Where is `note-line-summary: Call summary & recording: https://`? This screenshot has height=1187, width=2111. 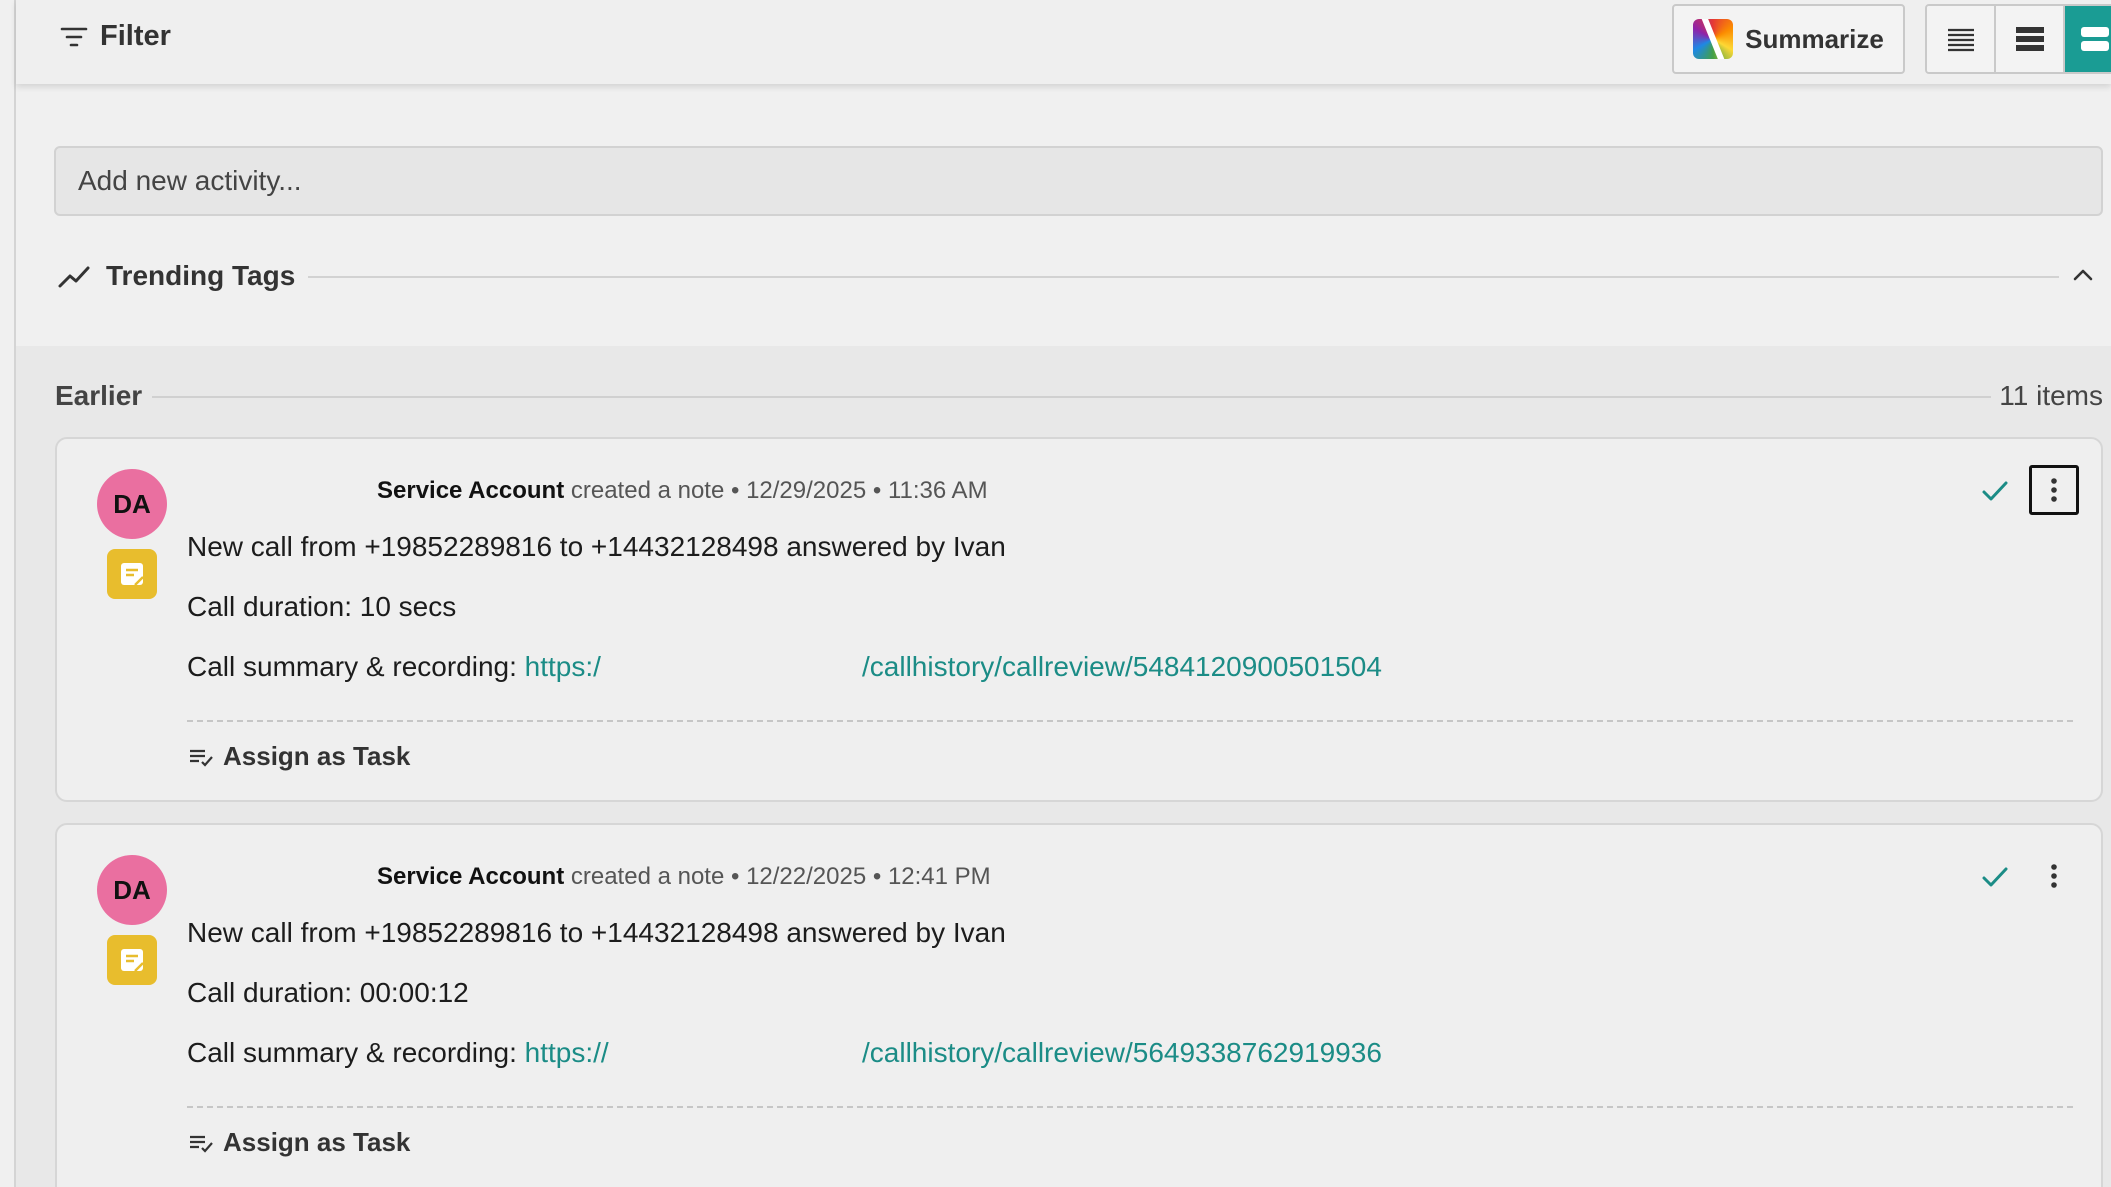
note-line-summary: Call summary & recording: https:// is located at coordinates (398, 1053).